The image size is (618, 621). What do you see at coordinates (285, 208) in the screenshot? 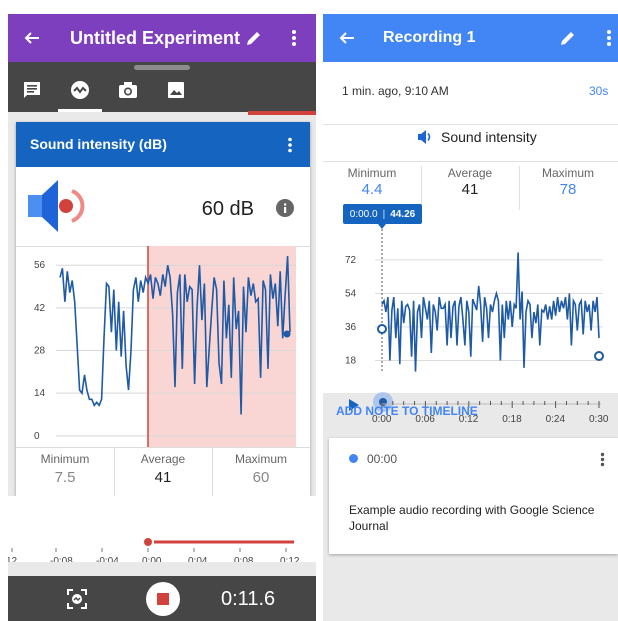
I see `info-icon` at bounding box center [285, 208].